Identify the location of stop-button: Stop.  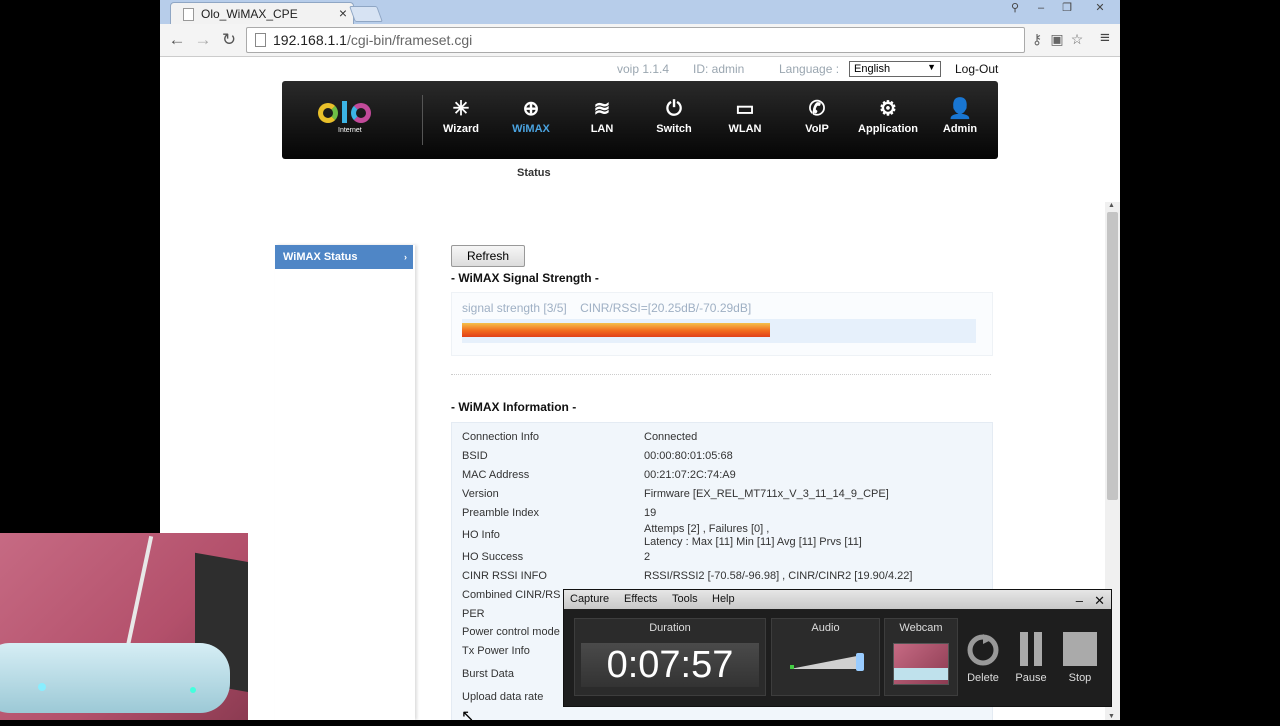
(1080, 657).